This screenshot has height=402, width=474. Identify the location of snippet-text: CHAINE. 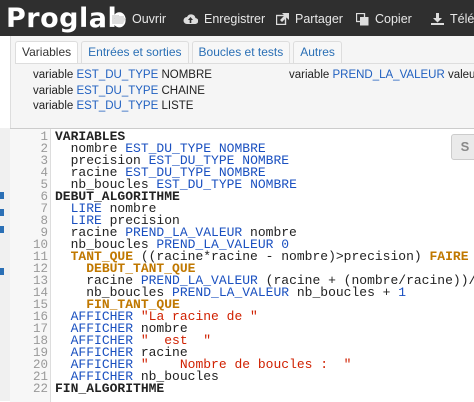
(181, 91).